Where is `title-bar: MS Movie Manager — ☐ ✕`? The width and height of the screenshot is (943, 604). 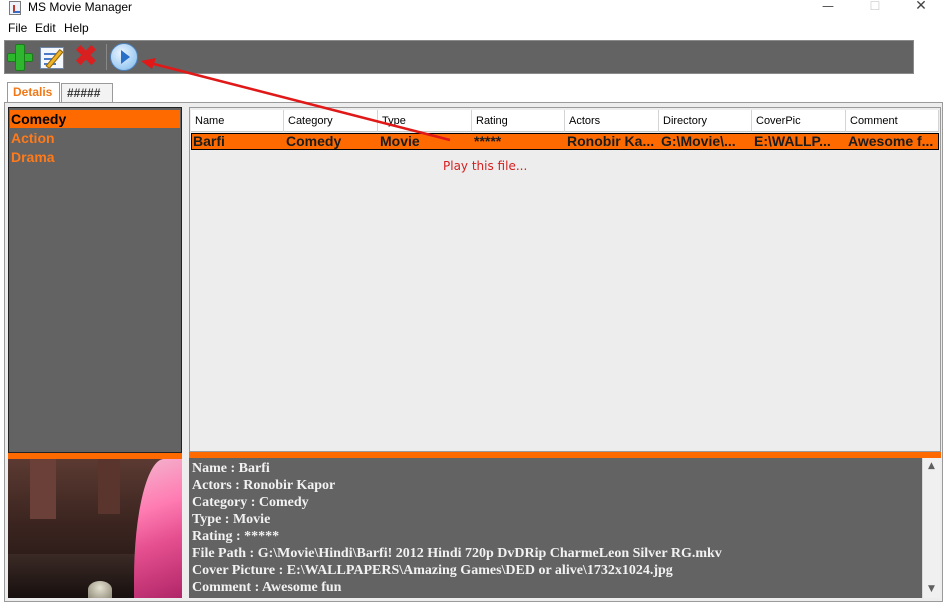
title-bar: MS Movie Manager — ☐ ✕ is located at coordinates (471, 8).